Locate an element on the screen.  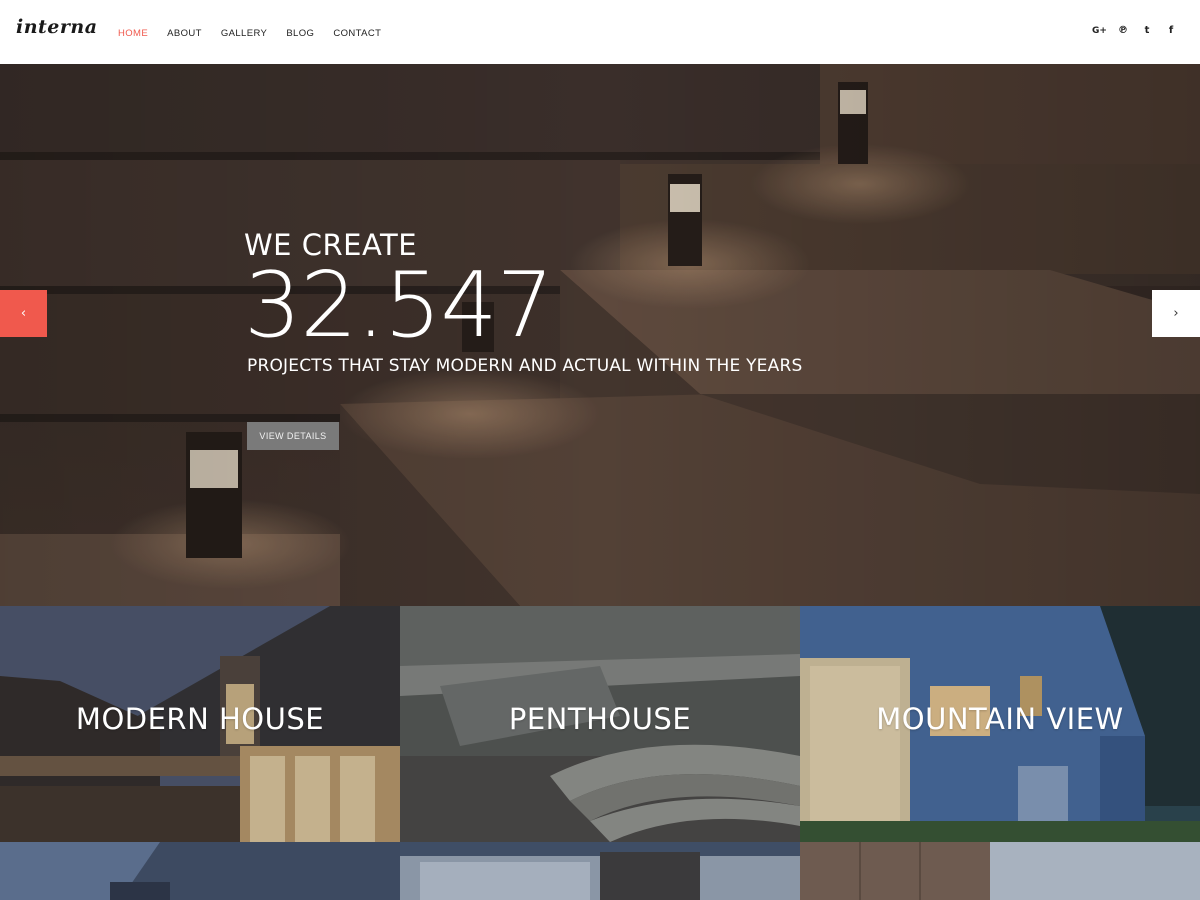
project-tile-modern-house: MODERN HOUSE is located at coordinates (200, 724).